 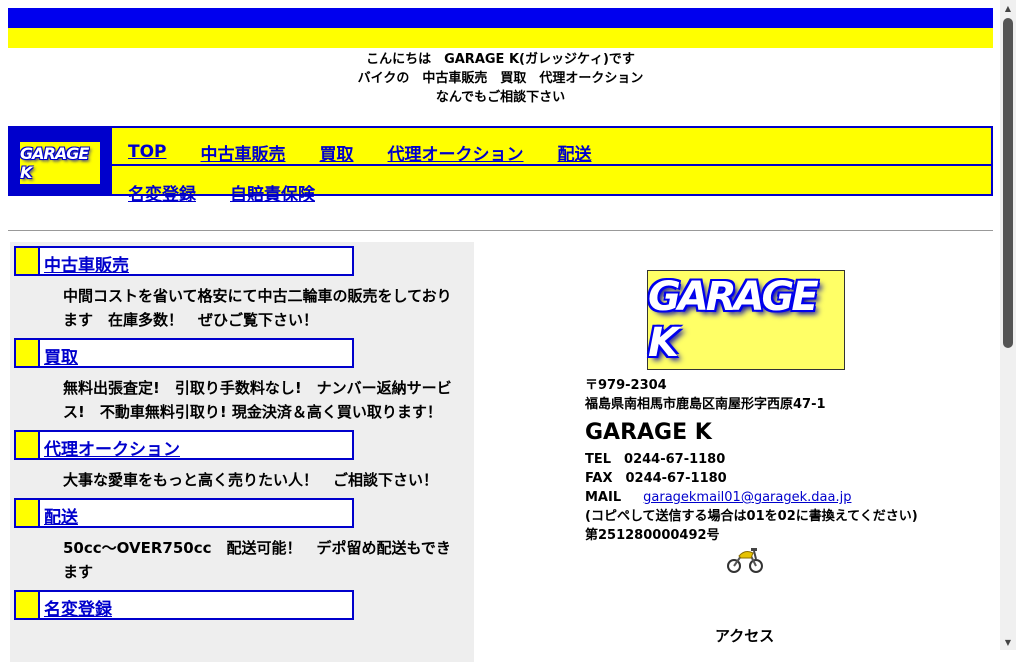 What do you see at coordinates (500, 38) in the screenshot?
I see `top-yellow-bar` at bounding box center [500, 38].